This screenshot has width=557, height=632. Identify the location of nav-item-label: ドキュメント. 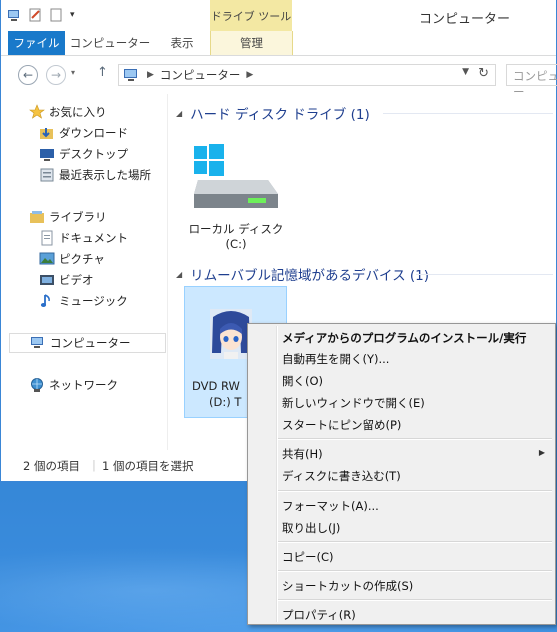
(93, 238).